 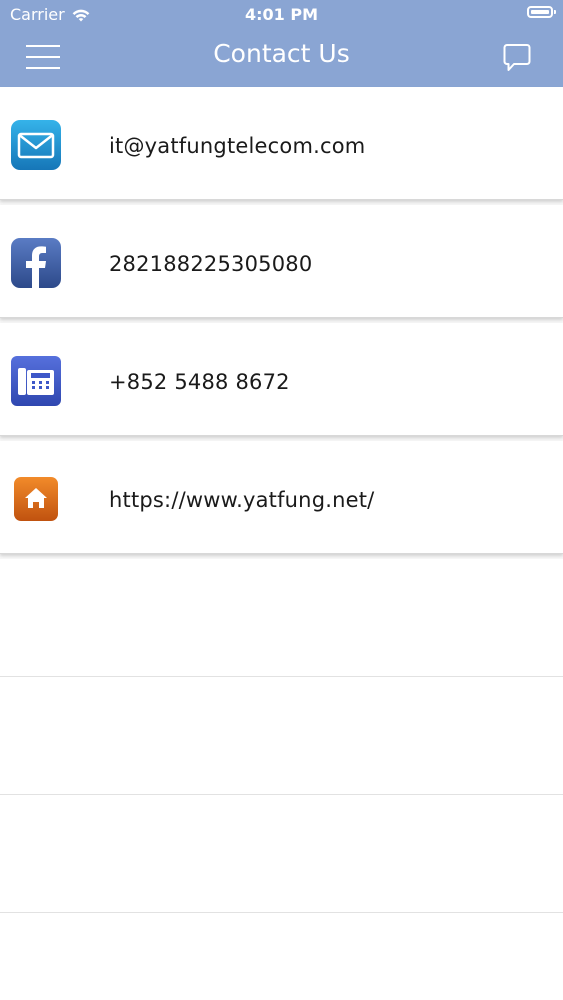 I want to click on contact-row-phone: +852 5488 8672, so click(x=281, y=379).